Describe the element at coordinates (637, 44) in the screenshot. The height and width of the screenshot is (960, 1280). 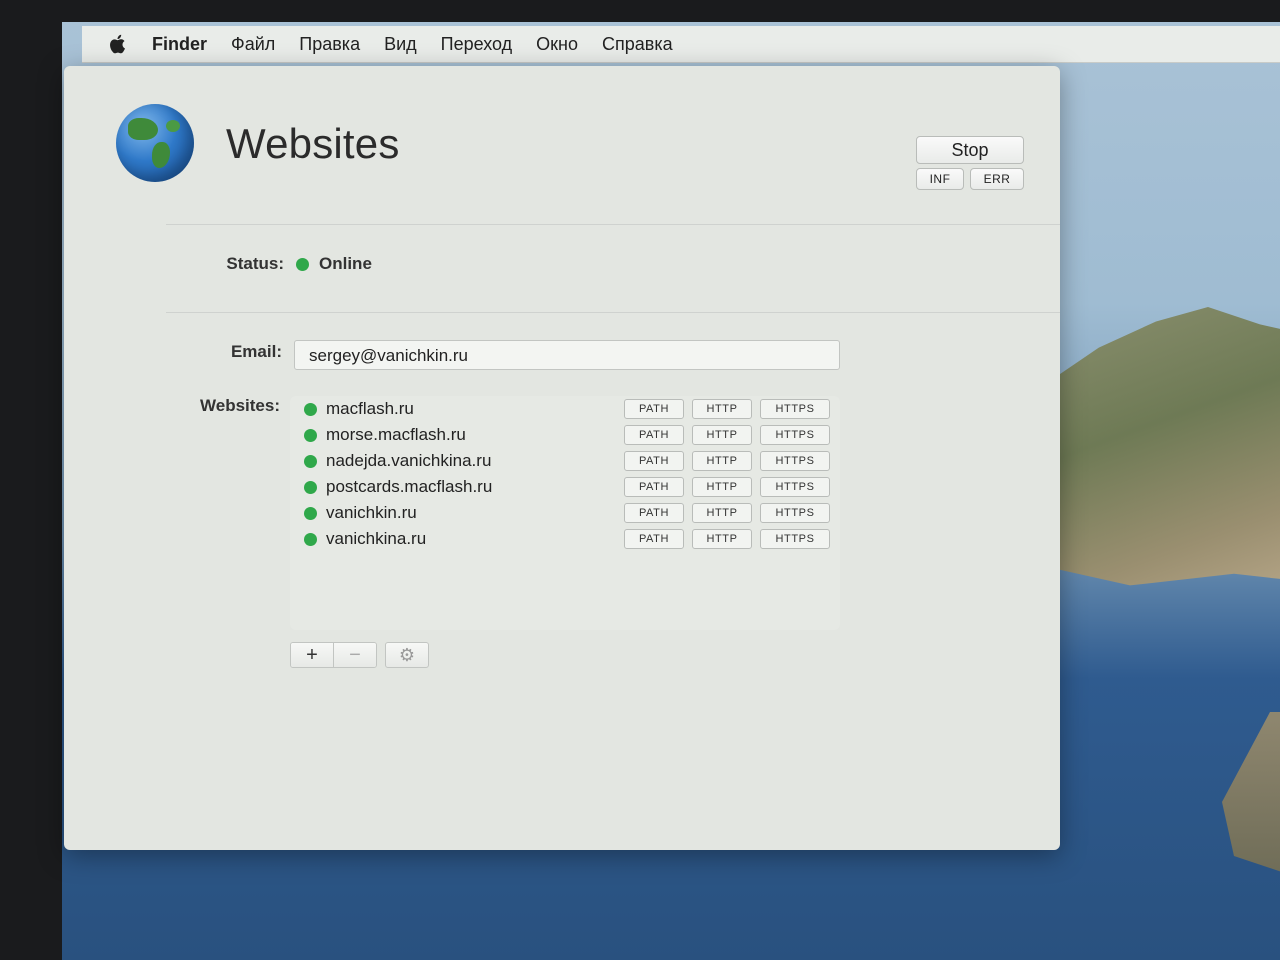
I see `menu-help: Справка` at that location.